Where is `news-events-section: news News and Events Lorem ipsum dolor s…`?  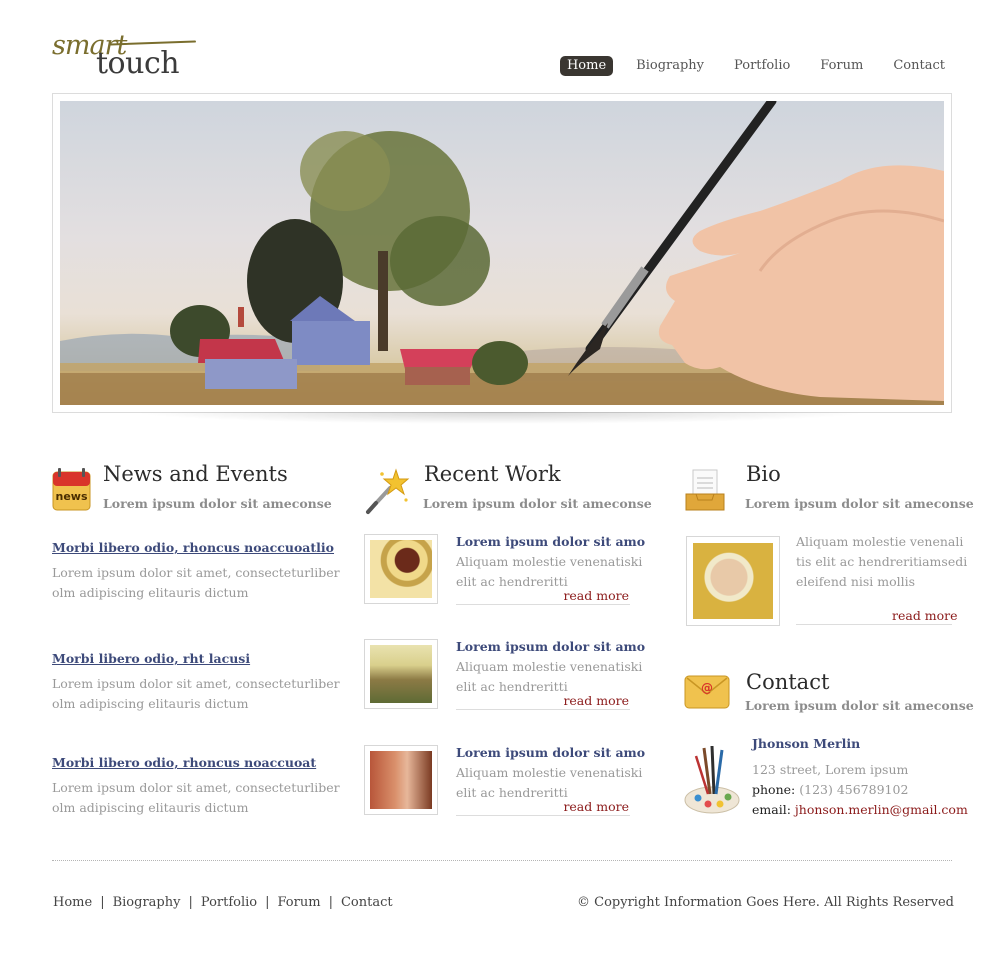
news-events-section: news News and Events Lorem ipsum dolor s… is located at coordinates (196, 638).